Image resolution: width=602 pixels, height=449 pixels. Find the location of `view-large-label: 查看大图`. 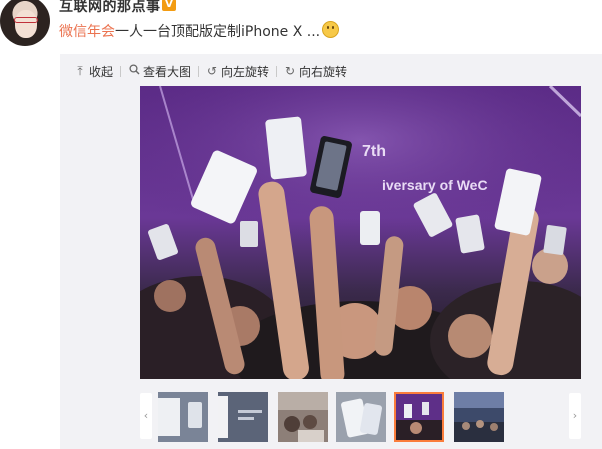

view-large-label: 查看大图 is located at coordinates (167, 71).